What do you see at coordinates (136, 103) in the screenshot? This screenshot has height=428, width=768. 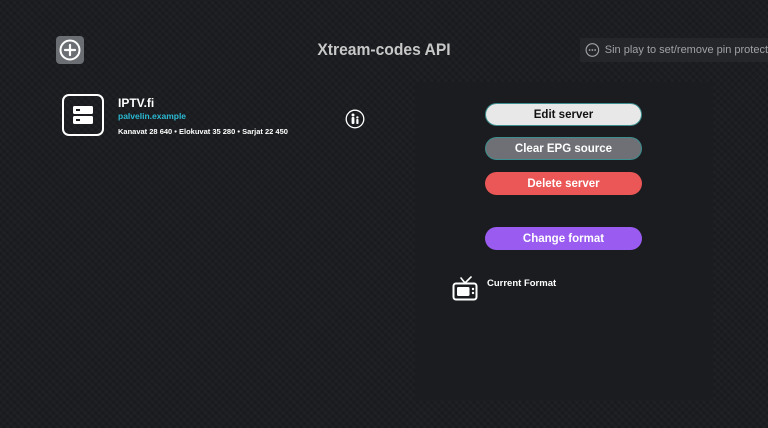 I see `server-name: IPTV.fi` at bounding box center [136, 103].